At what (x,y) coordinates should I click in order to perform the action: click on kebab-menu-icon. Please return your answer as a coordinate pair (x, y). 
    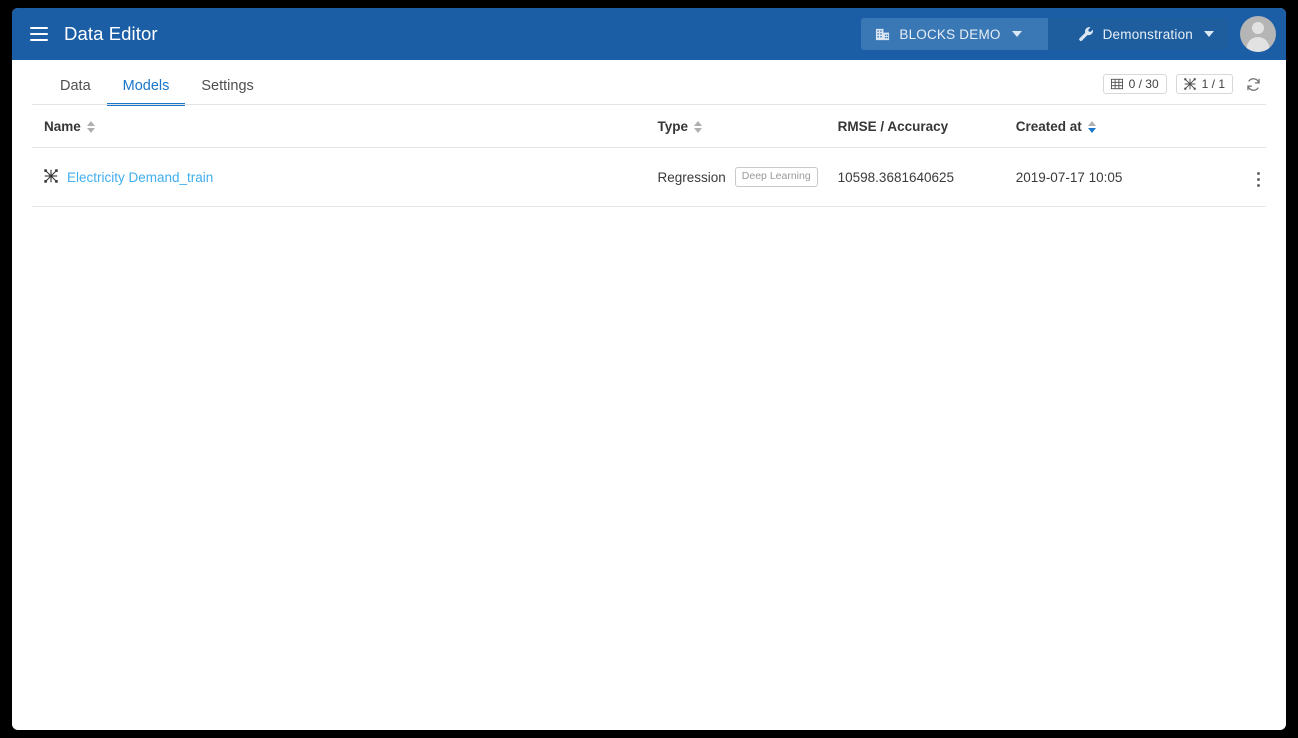
    Looking at the image, I should click on (1258, 179).